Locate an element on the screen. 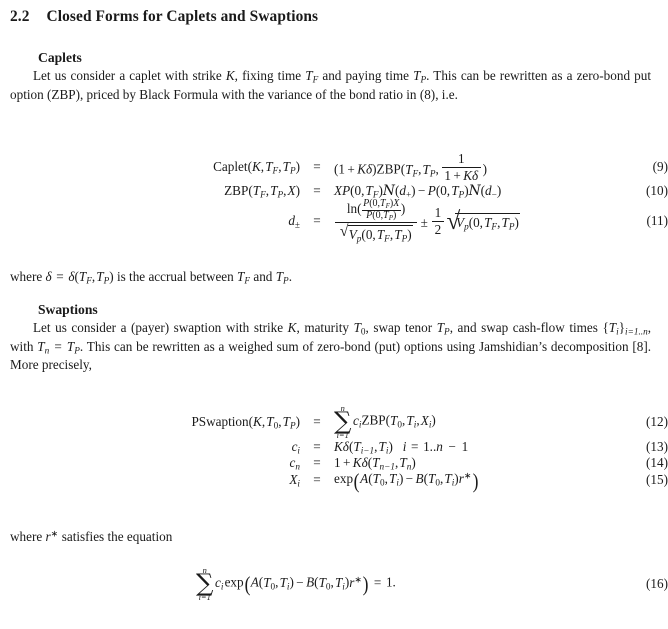  where-rstar-line: where r∗ satisfies the equation is located at coordinates (91, 536).